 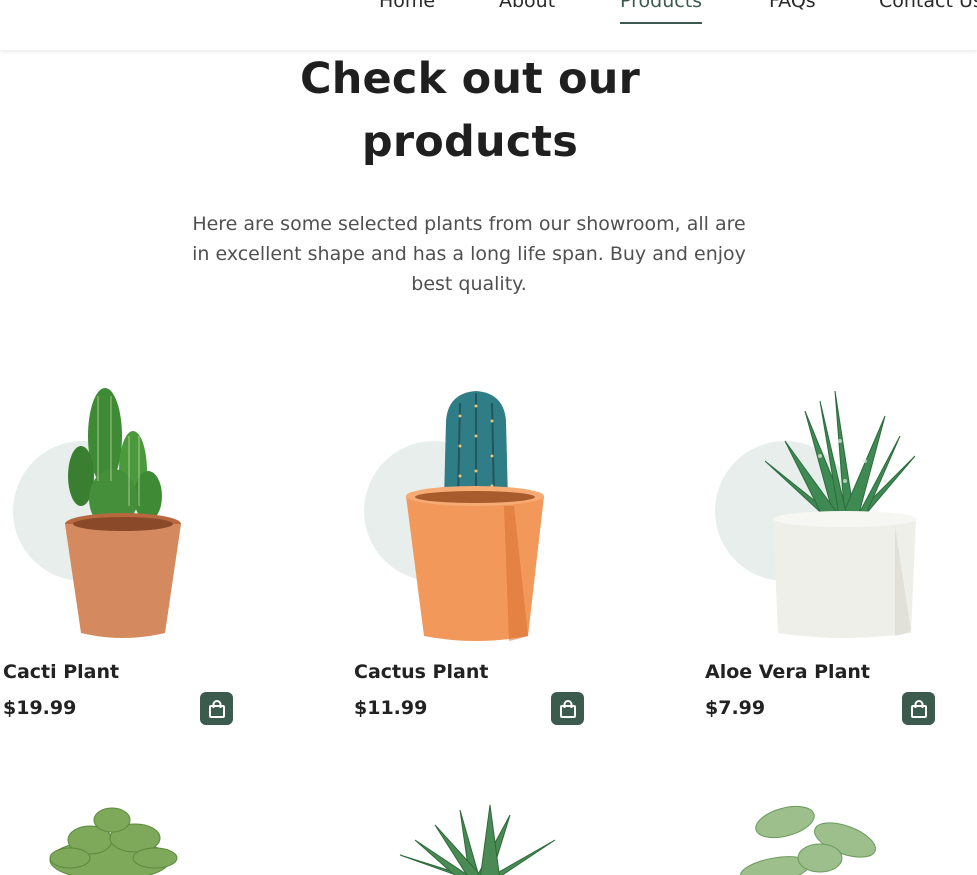 I want to click on nav-products: Products, so click(x=661, y=12).